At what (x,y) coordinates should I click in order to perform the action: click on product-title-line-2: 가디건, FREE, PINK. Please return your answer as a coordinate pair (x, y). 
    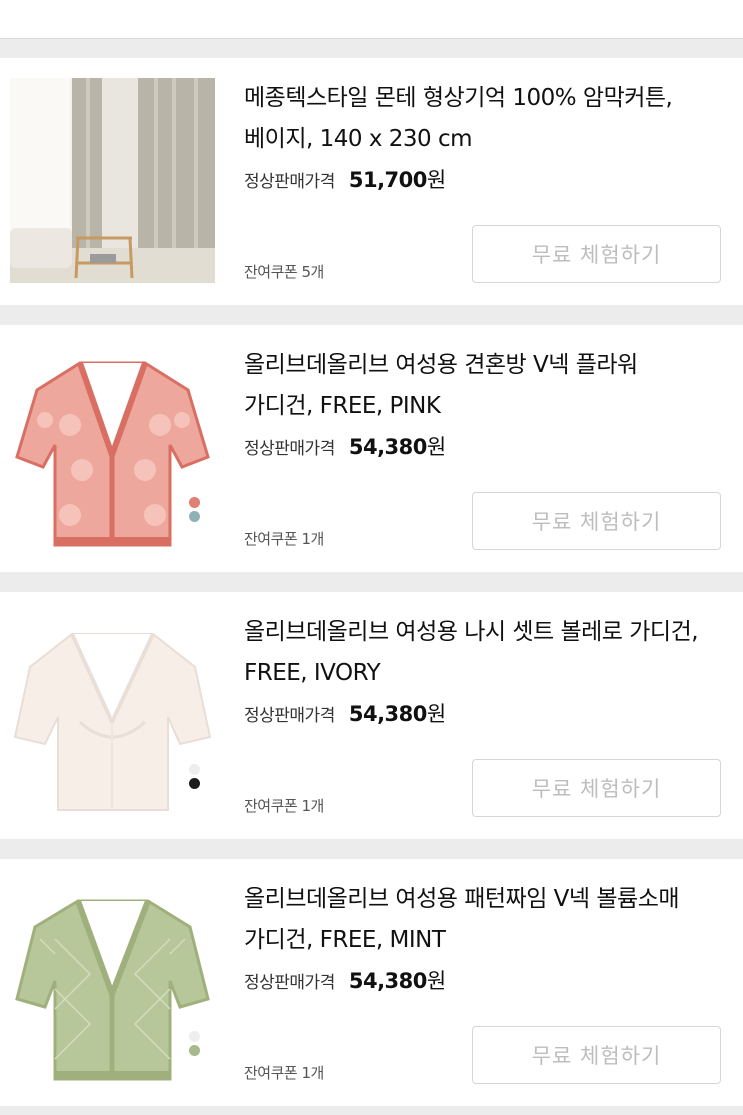
    Looking at the image, I should click on (484, 406).